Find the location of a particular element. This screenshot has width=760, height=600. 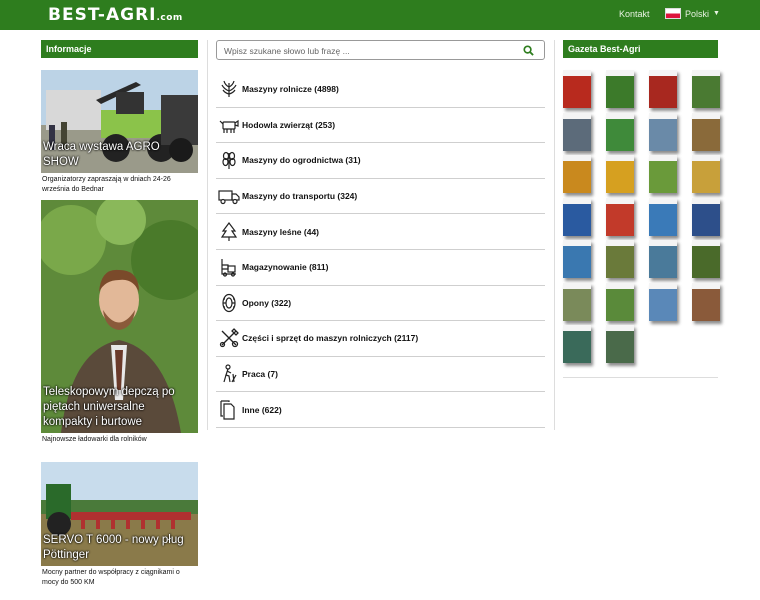

magazine-column: Gazeta Best-Agri is located at coordinates (641, 209).